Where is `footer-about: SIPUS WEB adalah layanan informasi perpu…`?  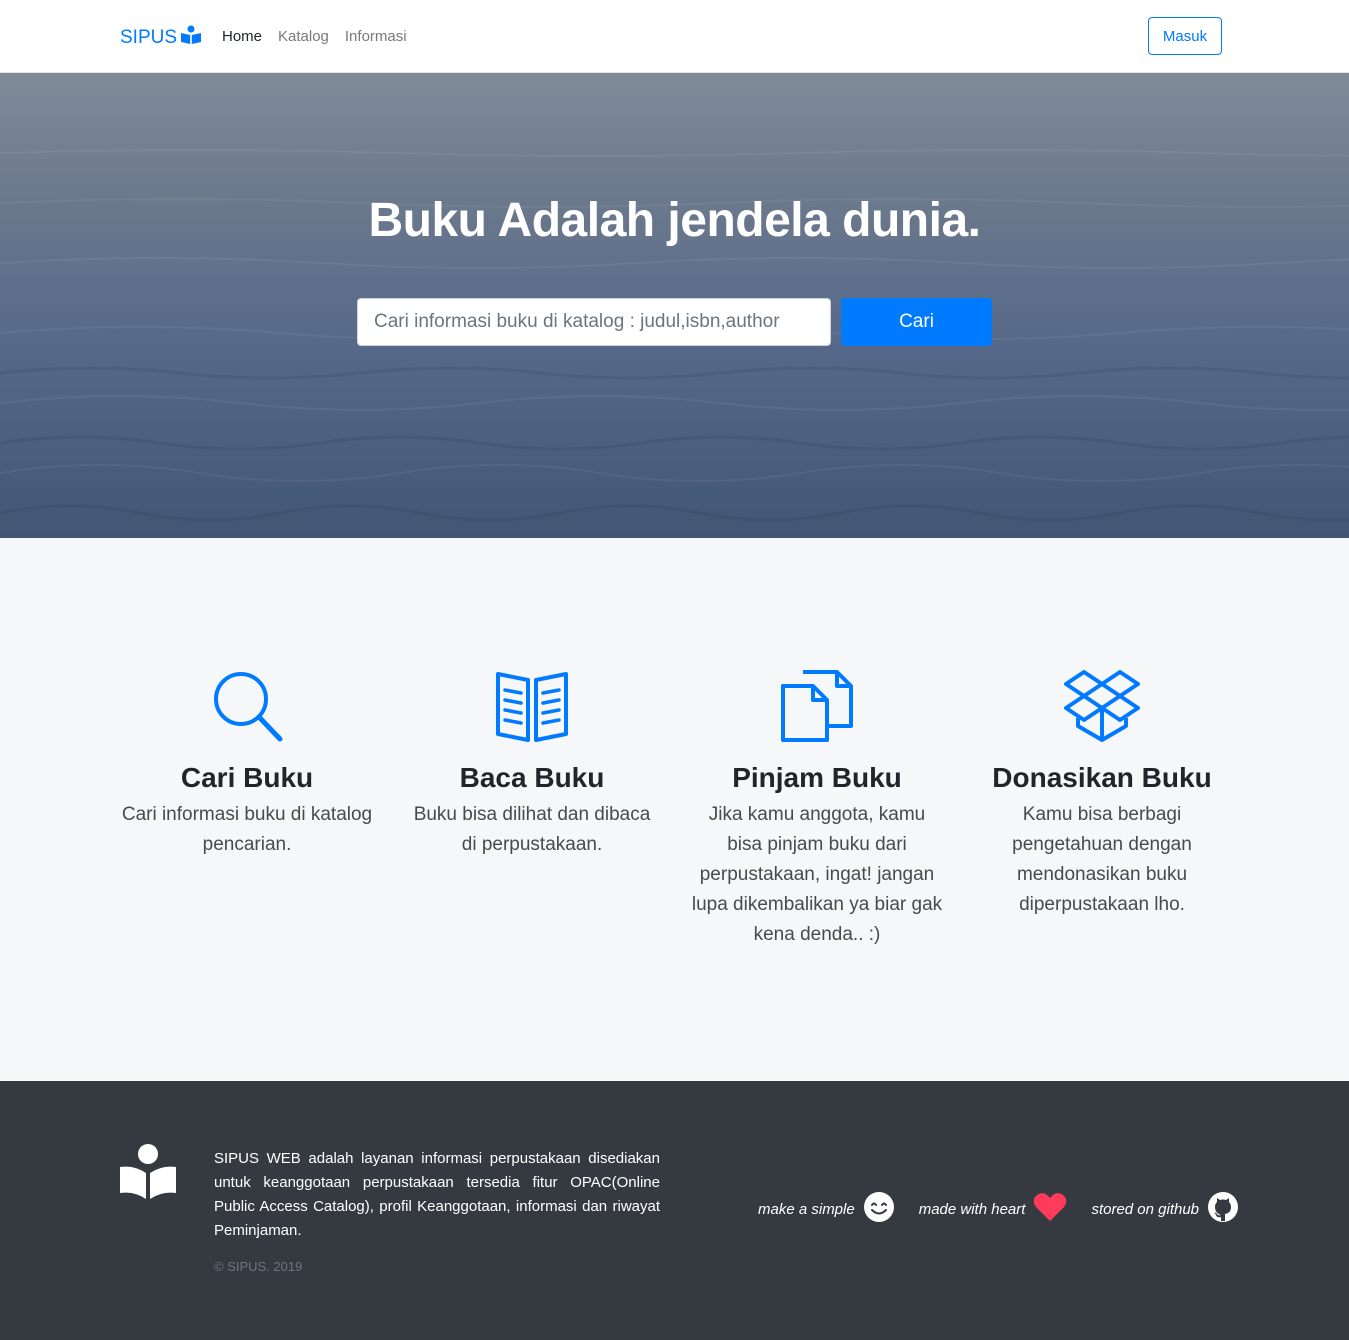 footer-about: SIPUS WEB adalah layanan informasi perpu… is located at coordinates (437, 1194).